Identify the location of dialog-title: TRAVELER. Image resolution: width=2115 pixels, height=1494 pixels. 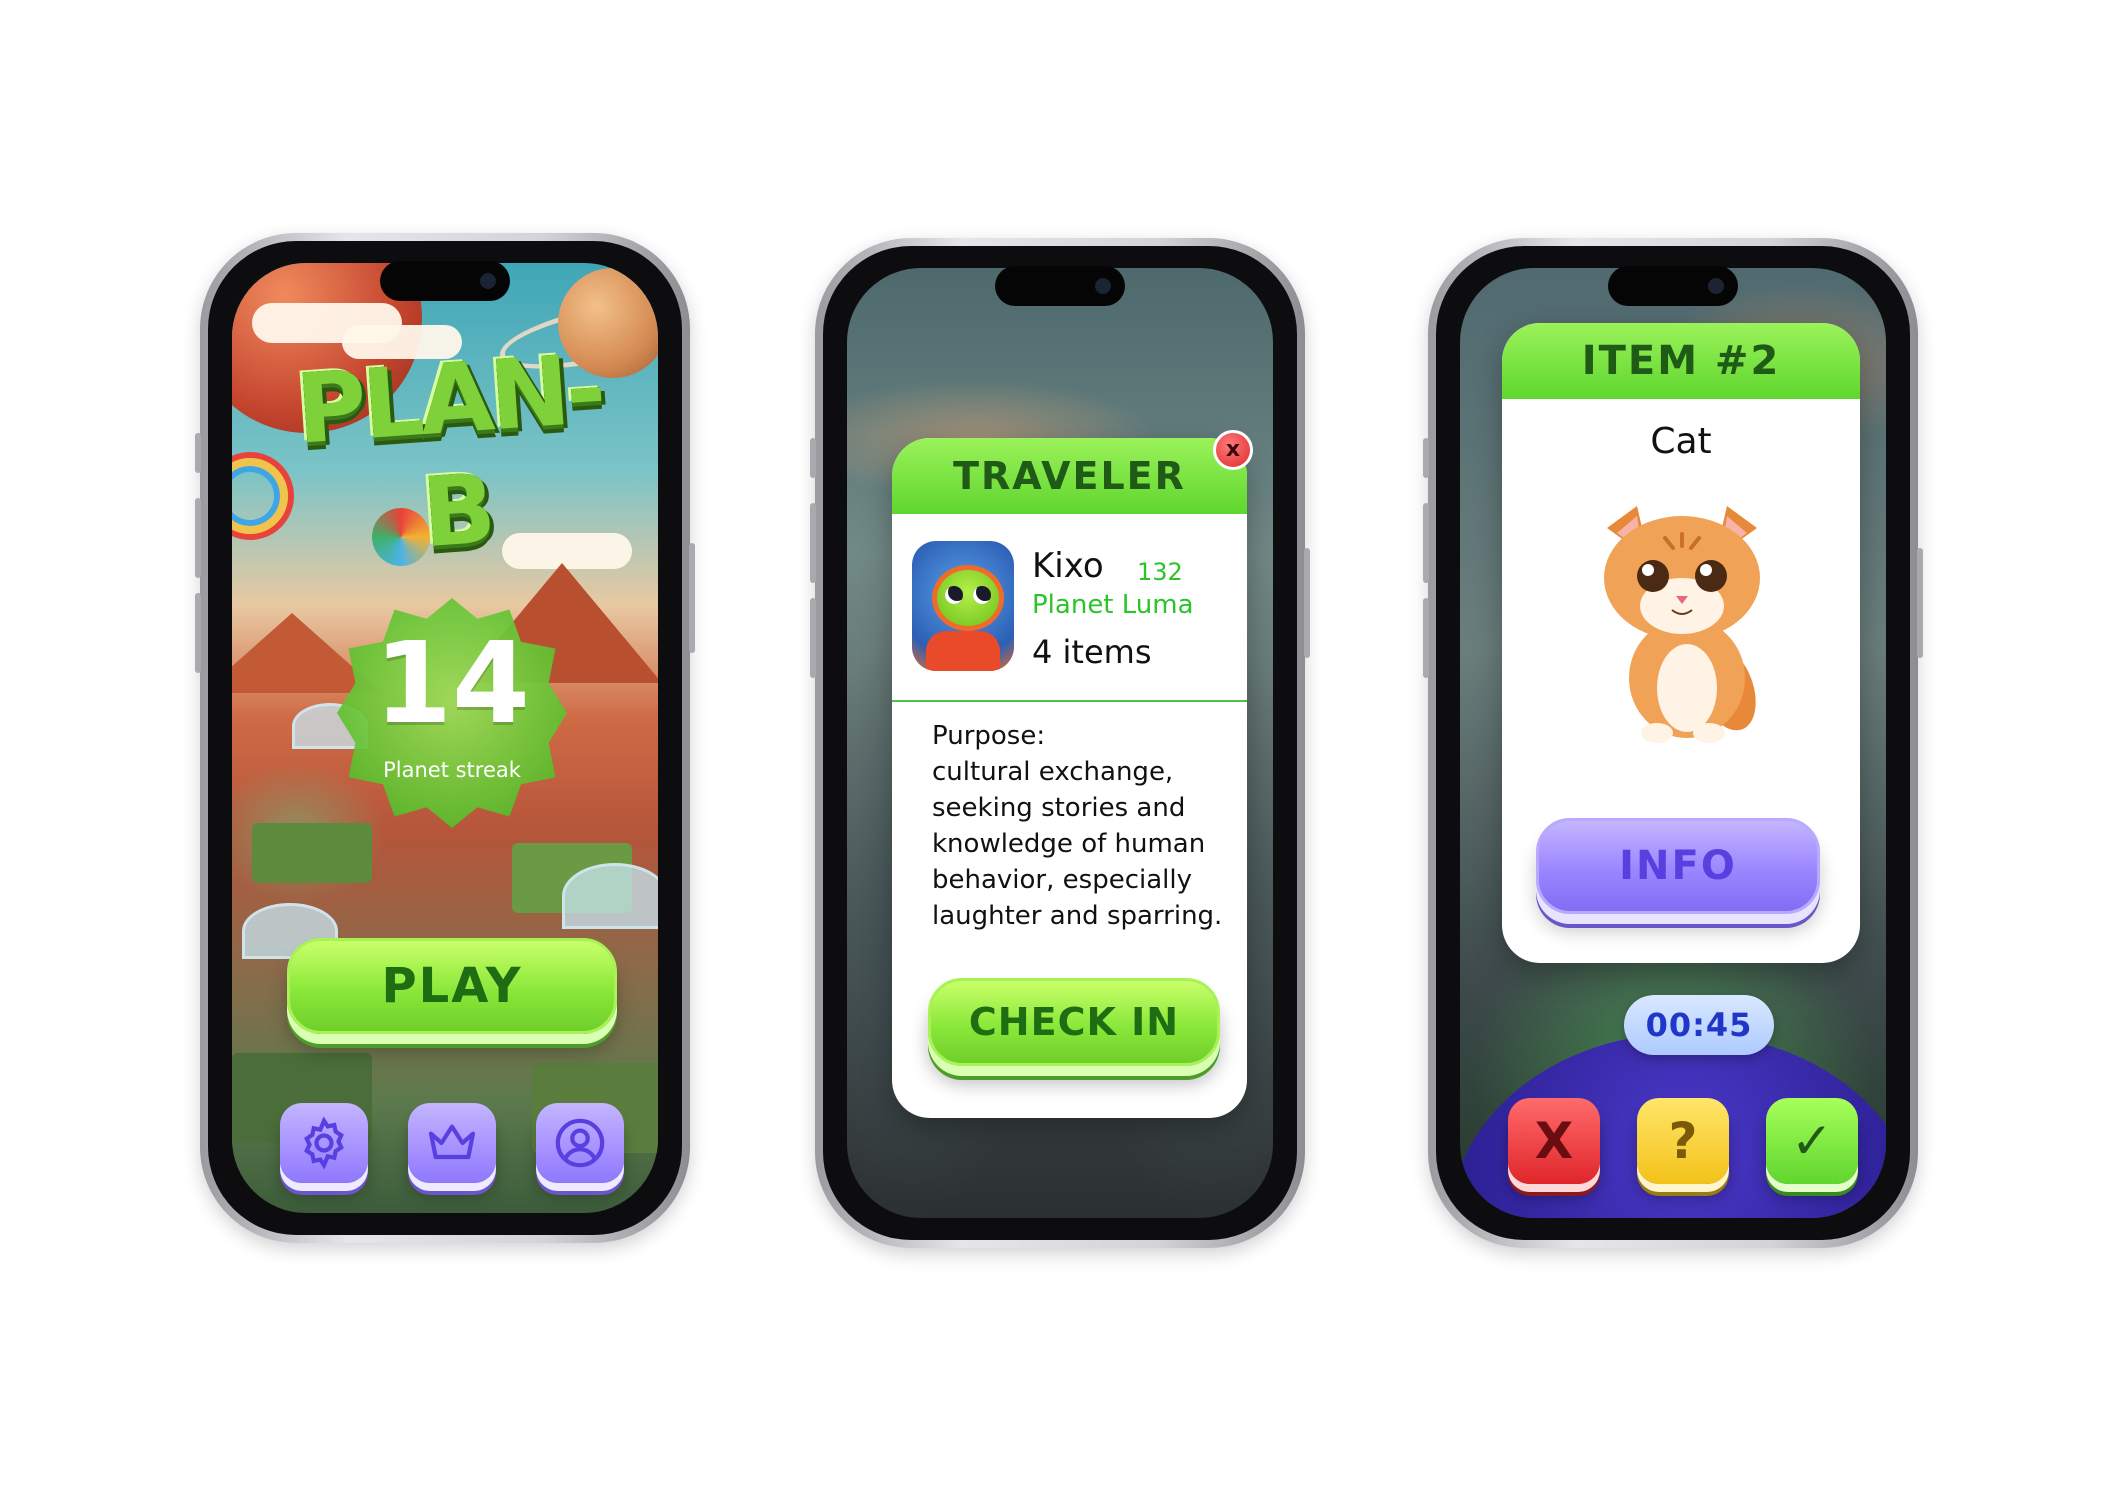
(1069, 476).